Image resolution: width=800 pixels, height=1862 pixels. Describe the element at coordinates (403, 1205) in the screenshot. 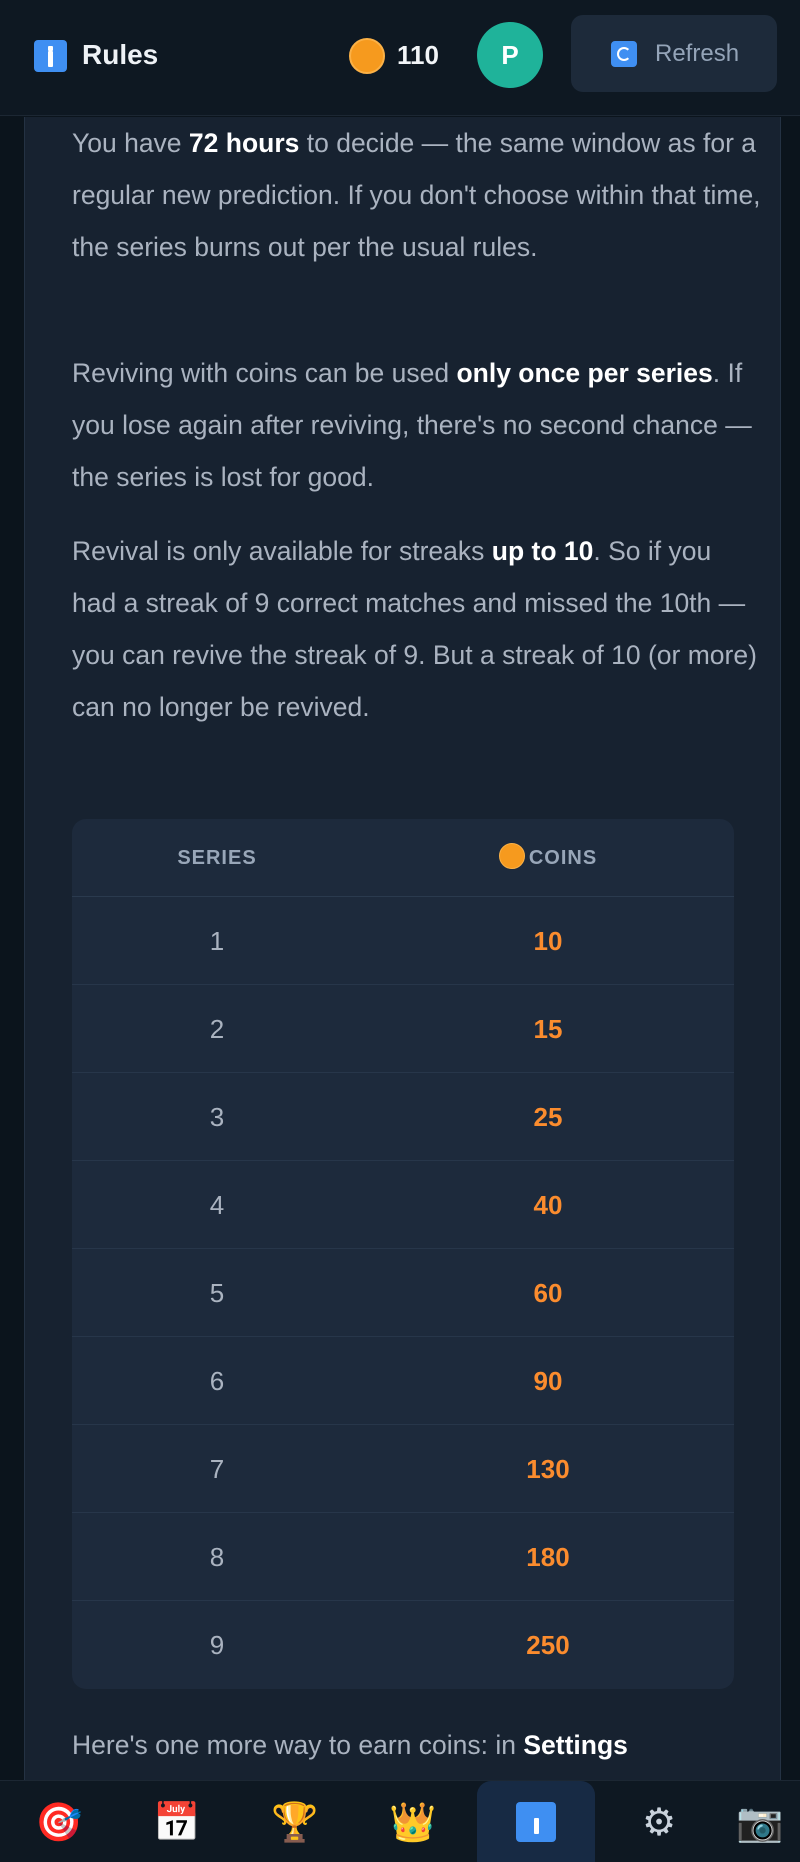

I see `table-row: 4 40` at that location.